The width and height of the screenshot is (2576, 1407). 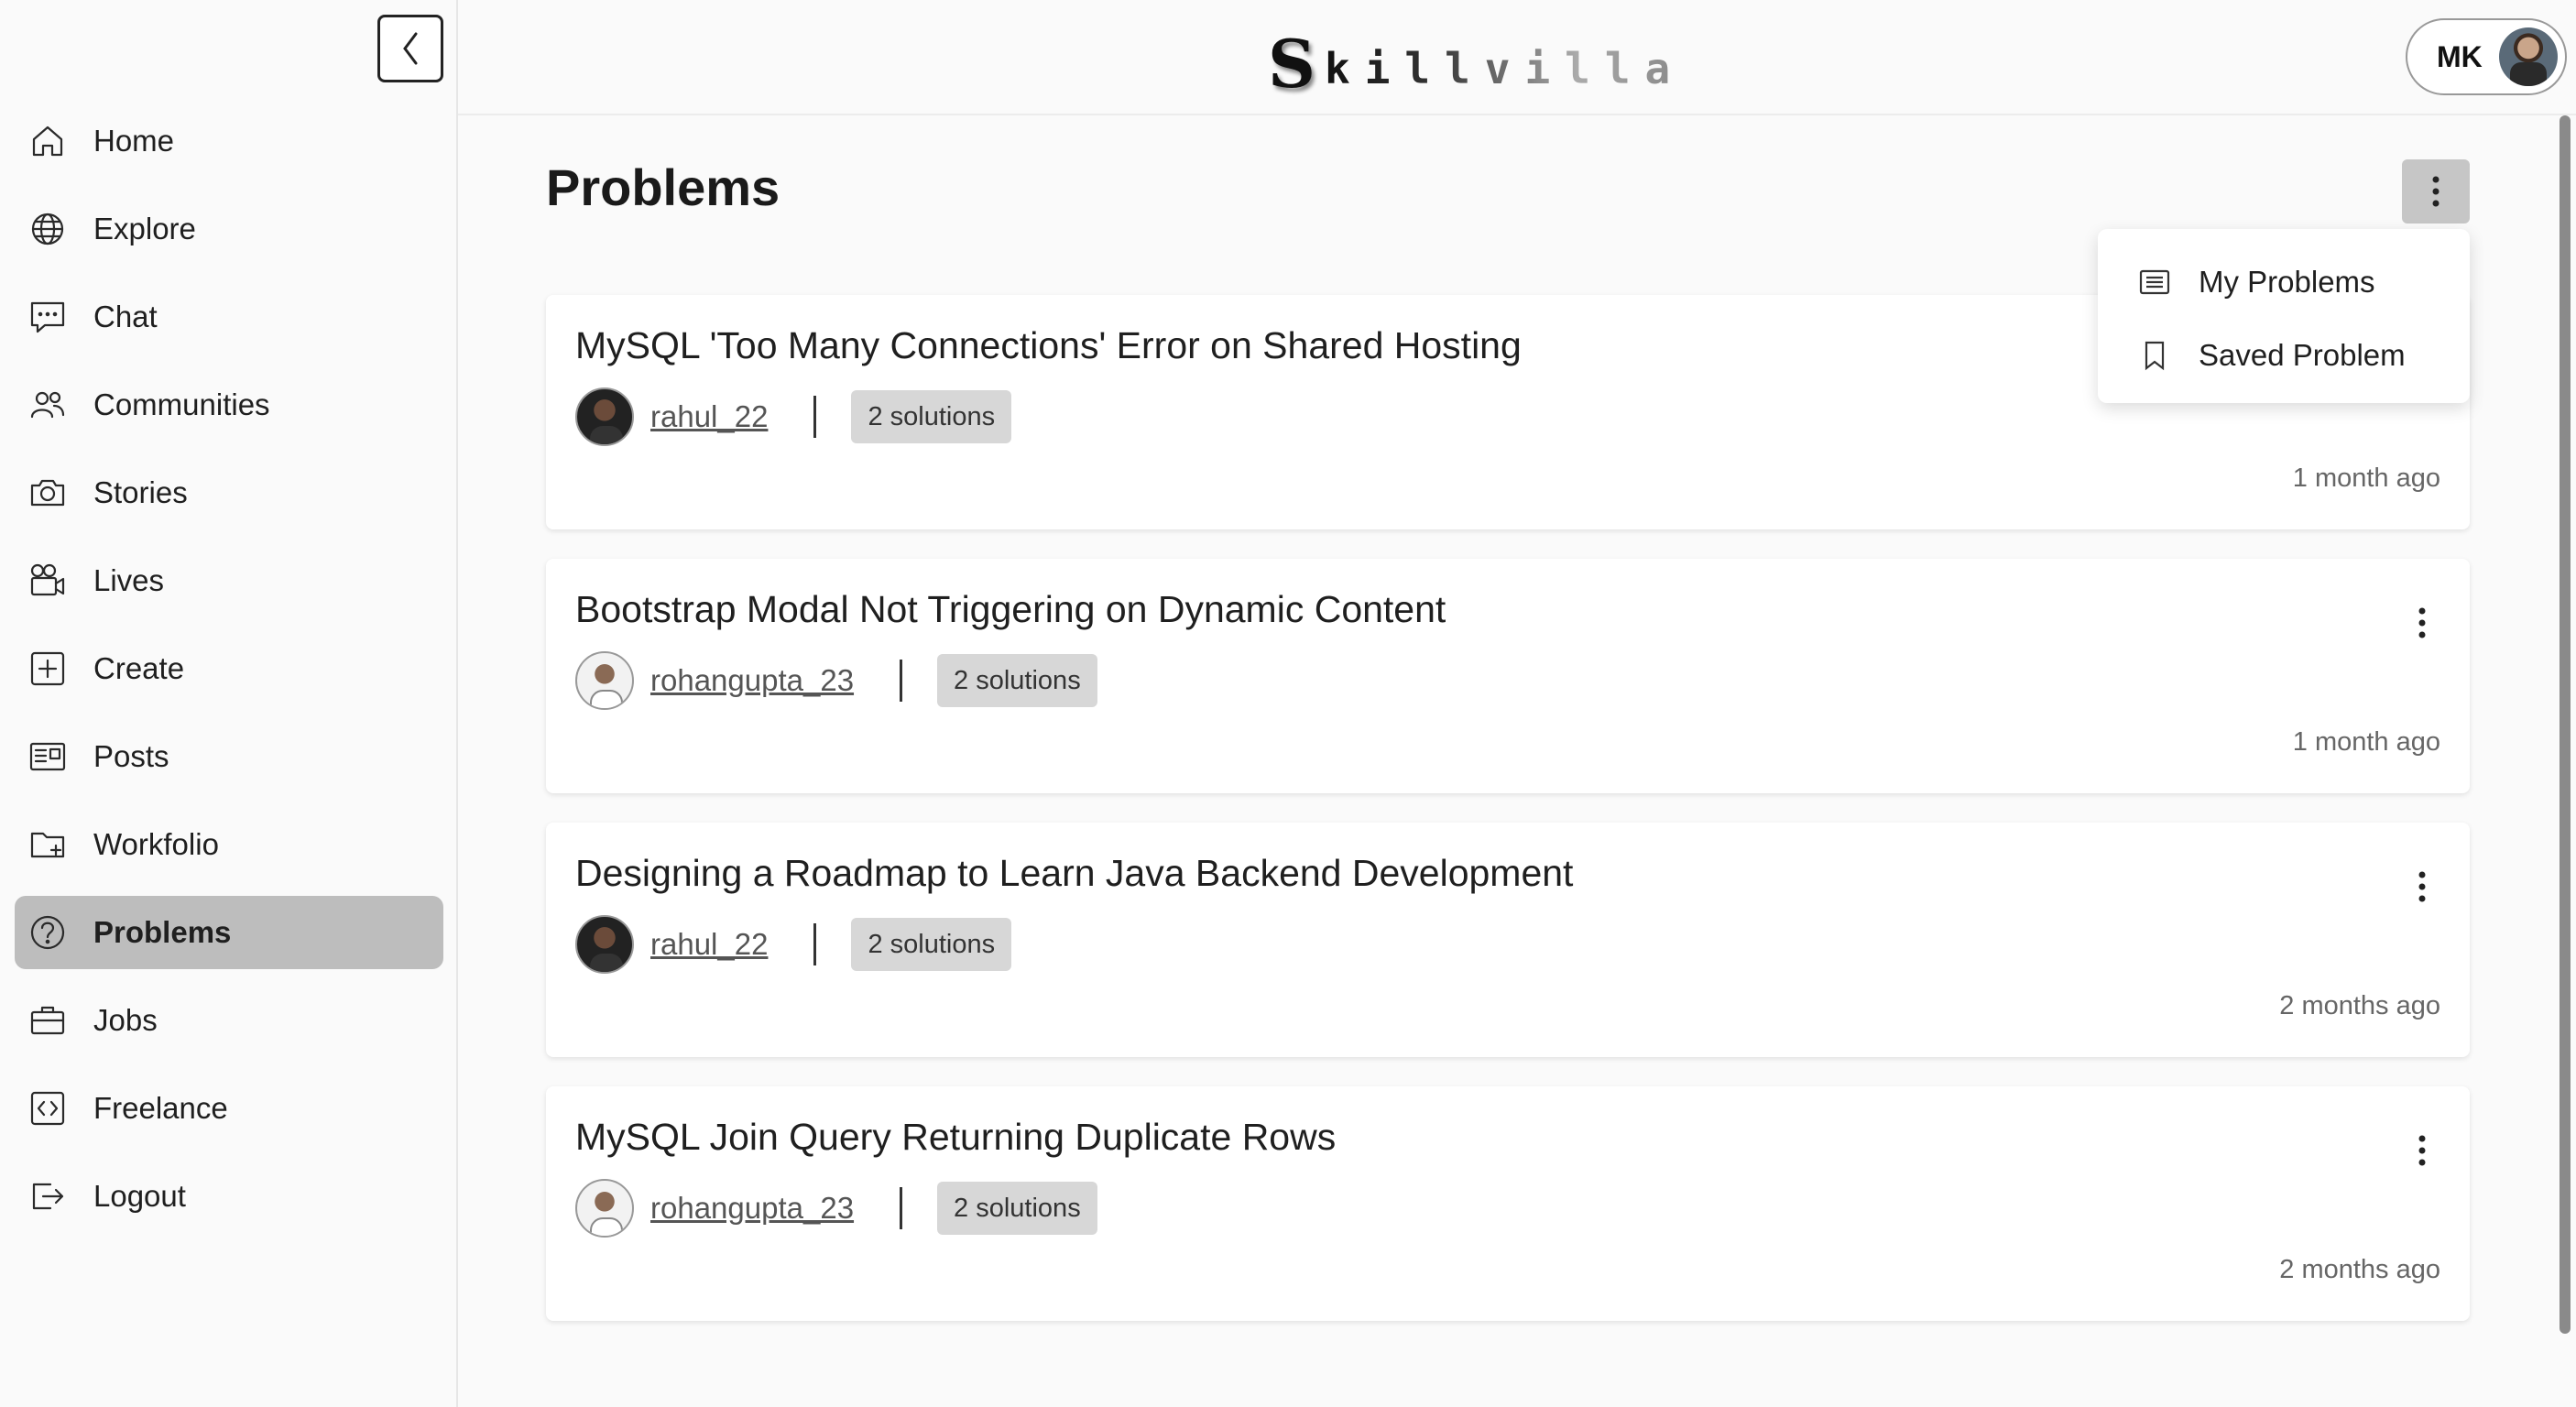 What do you see at coordinates (229, 141) in the screenshot?
I see `sidebar-item-home: Home` at bounding box center [229, 141].